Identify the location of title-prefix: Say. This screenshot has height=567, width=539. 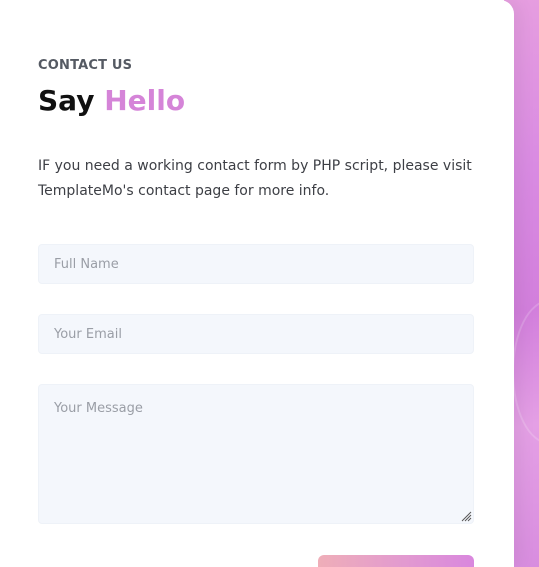
(66, 100).